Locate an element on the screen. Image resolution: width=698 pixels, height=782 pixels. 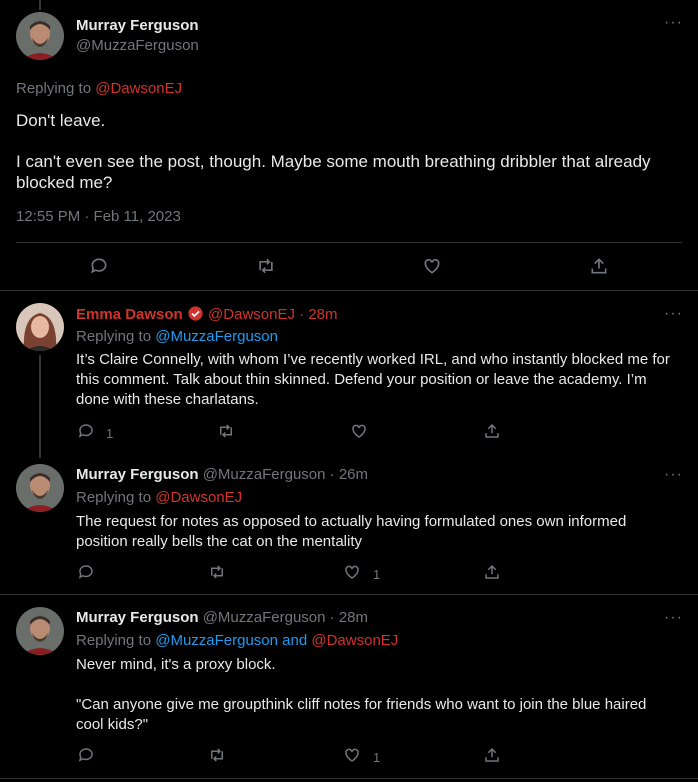
reply2-author-name: Murray Ferguson is located at coordinates (137, 474).